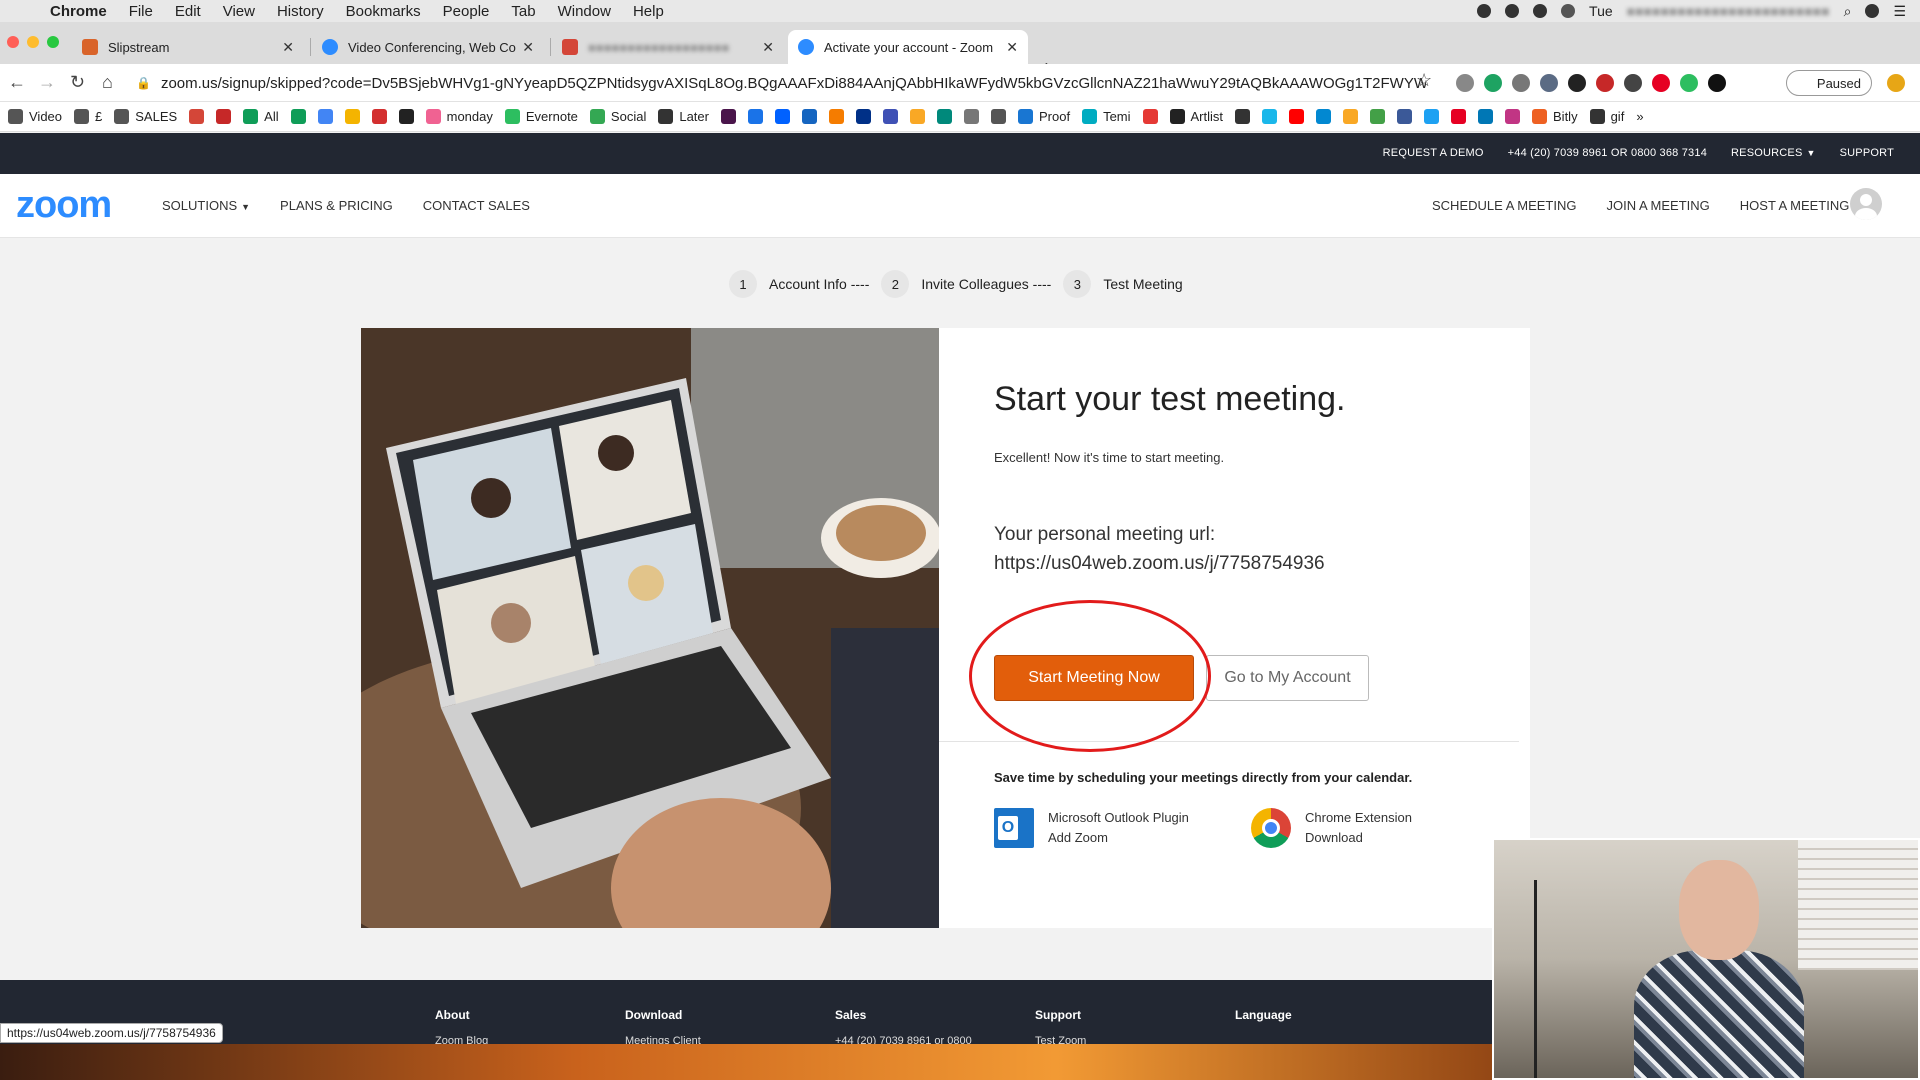 This screenshot has height=1080, width=1920. Describe the element at coordinates (1540, 11) in the screenshot. I see `app-tray-icon` at that location.